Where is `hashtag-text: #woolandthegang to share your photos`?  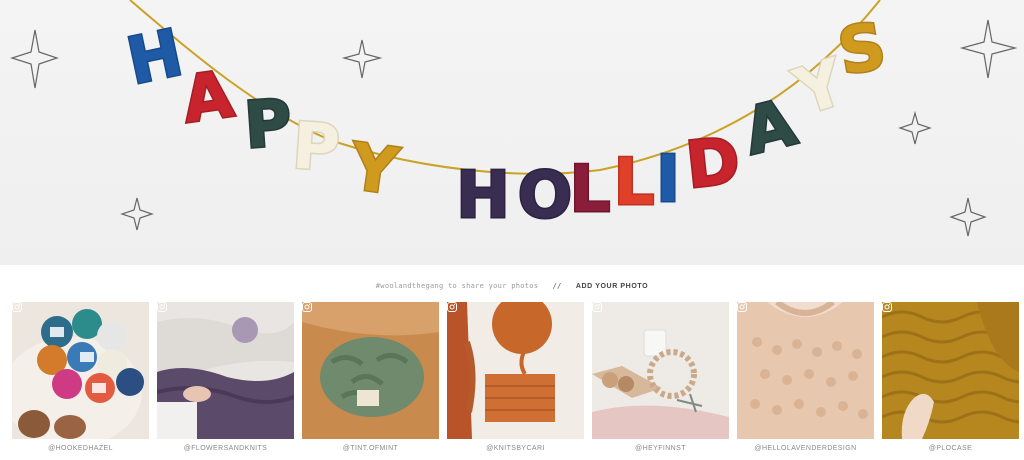
hashtag-text: #woolandthegang to share your photos is located at coordinates (457, 286).